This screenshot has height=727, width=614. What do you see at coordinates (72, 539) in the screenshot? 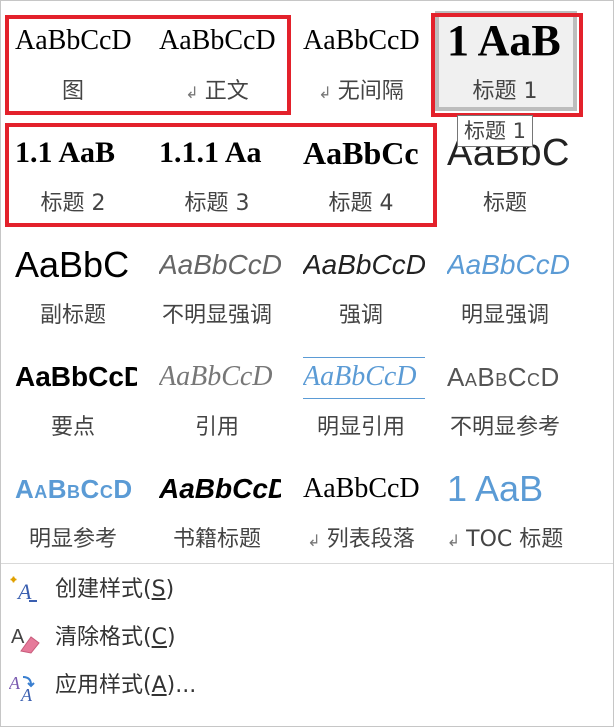
I see `style-label: 明显参考` at bounding box center [72, 539].